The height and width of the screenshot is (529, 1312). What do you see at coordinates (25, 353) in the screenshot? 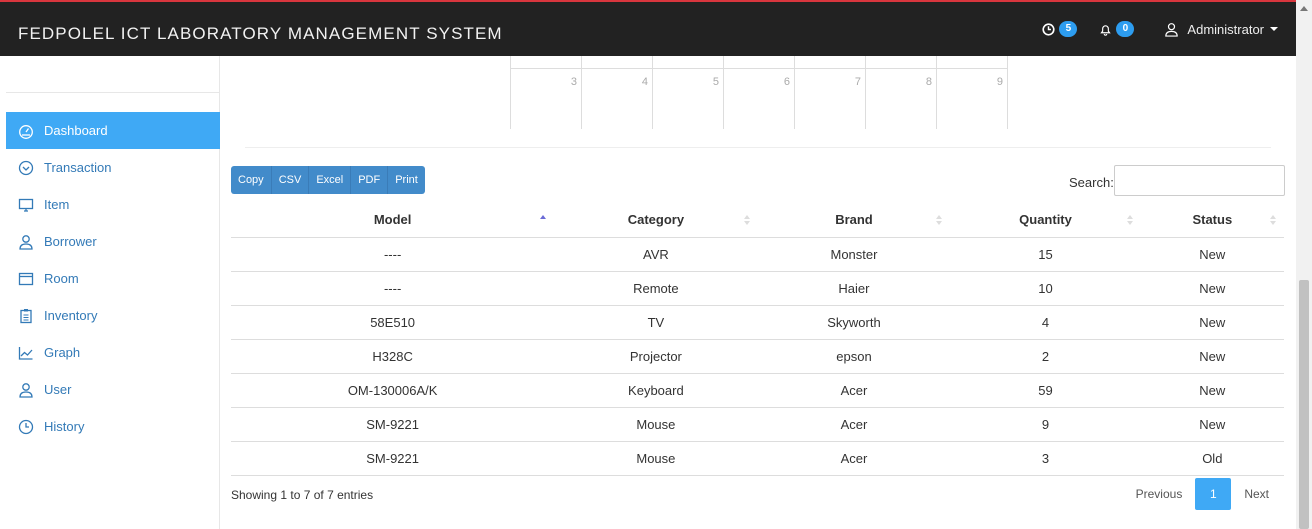
I see `line-chart-icon` at bounding box center [25, 353].